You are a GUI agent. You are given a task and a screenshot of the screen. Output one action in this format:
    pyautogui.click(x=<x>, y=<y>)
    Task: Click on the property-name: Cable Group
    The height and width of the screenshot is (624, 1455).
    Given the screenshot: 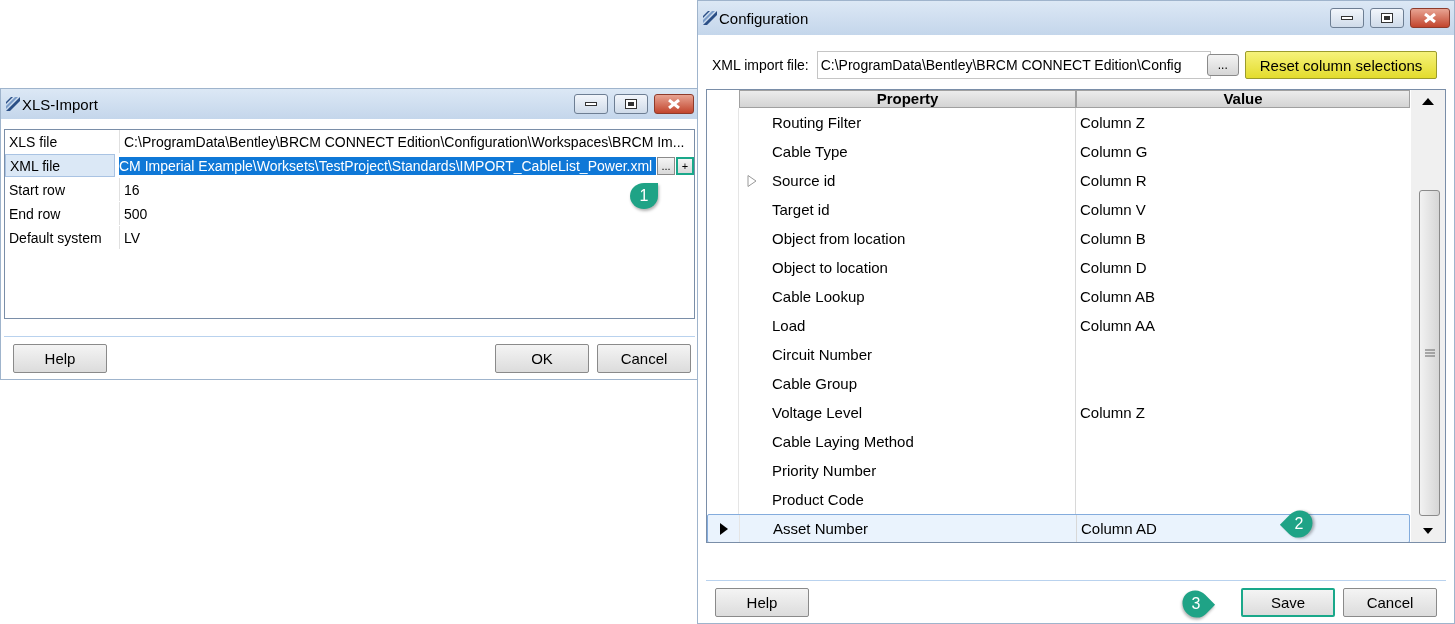 What is the action you would take?
    pyautogui.click(x=815, y=383)
    